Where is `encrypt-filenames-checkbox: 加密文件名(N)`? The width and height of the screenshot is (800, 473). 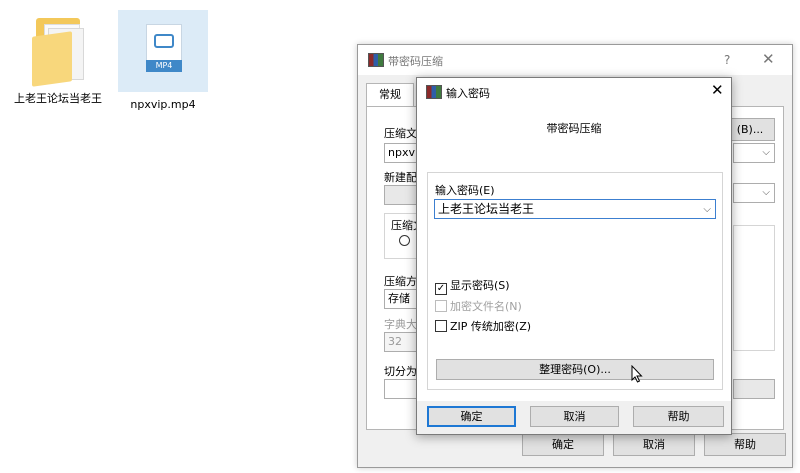 encrypt-filenames-checkbox: 加密文件名(N) is located at coordinates (478, 306).